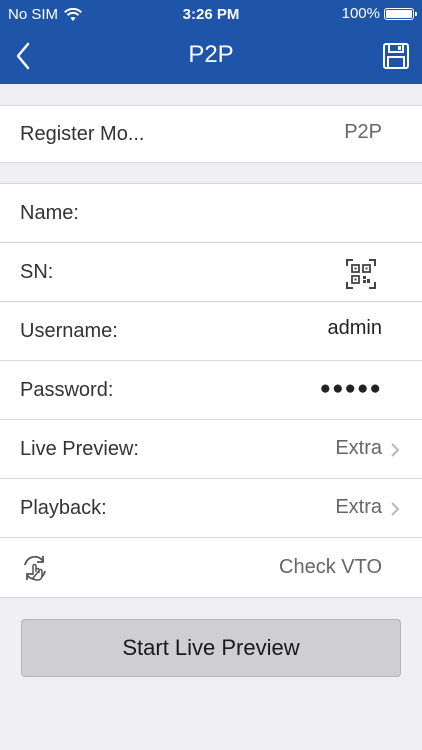  I want to click on password-row: Password: ●●●●●, so click(211, 390).